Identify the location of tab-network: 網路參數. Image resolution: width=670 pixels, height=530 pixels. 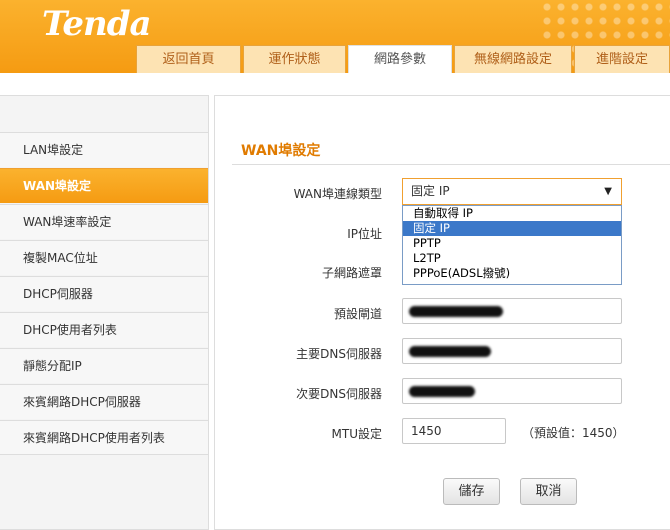
(400, 59).